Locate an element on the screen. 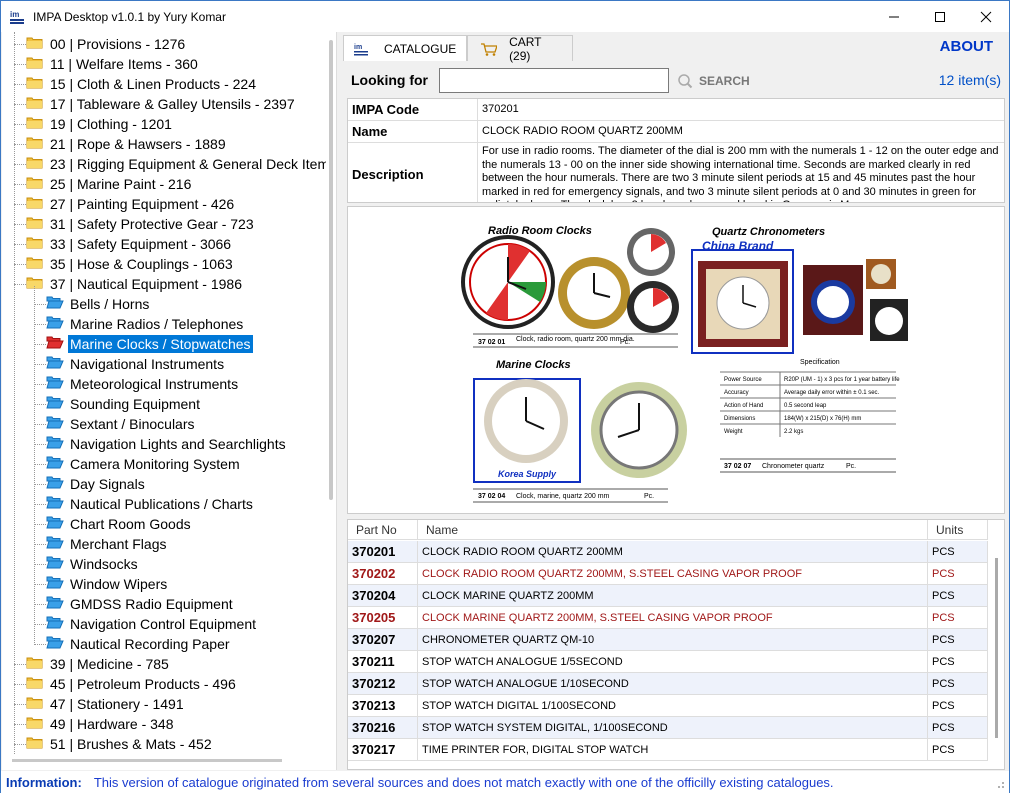  tree-category-3: 49 | Hardware - 348 is located at coordinates (100, 724).